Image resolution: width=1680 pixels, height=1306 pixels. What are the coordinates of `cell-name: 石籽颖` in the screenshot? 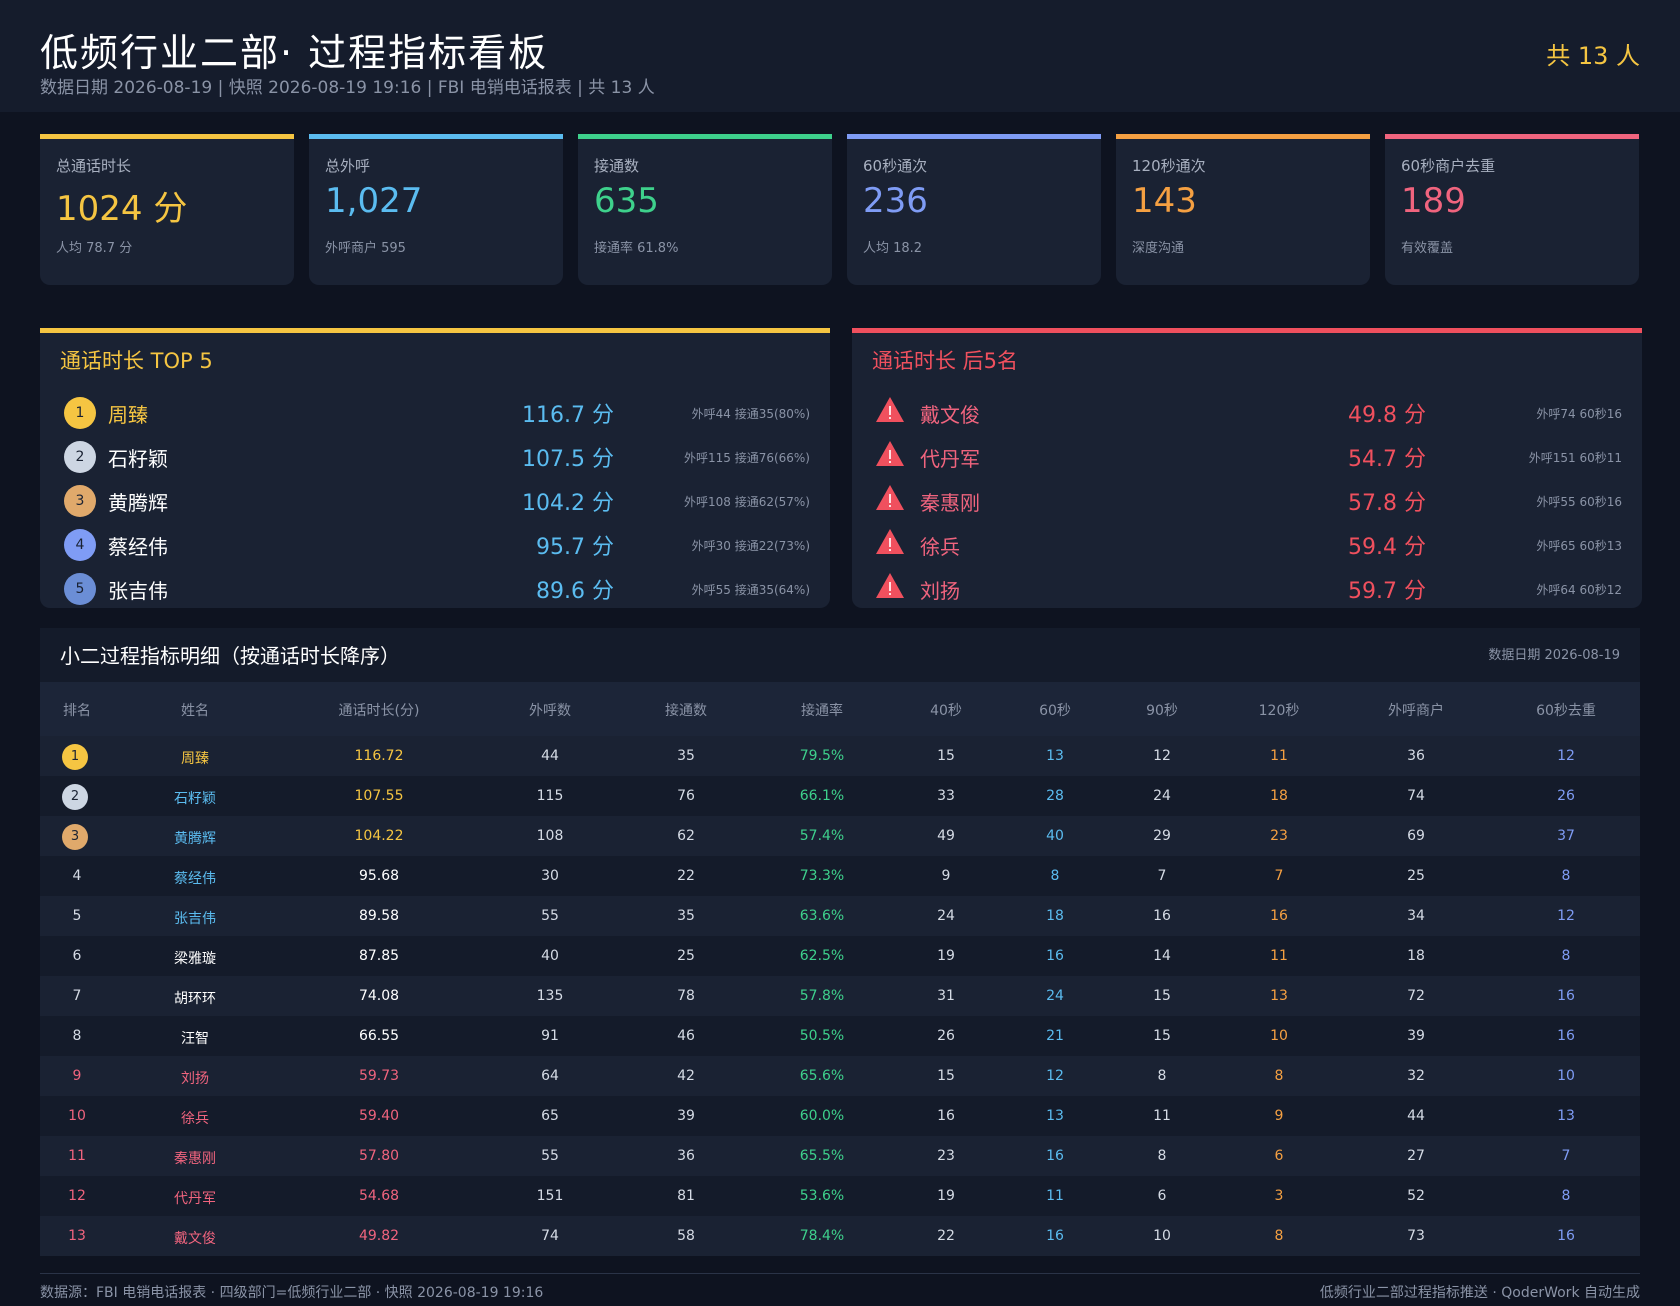 It's located at (195, 799).